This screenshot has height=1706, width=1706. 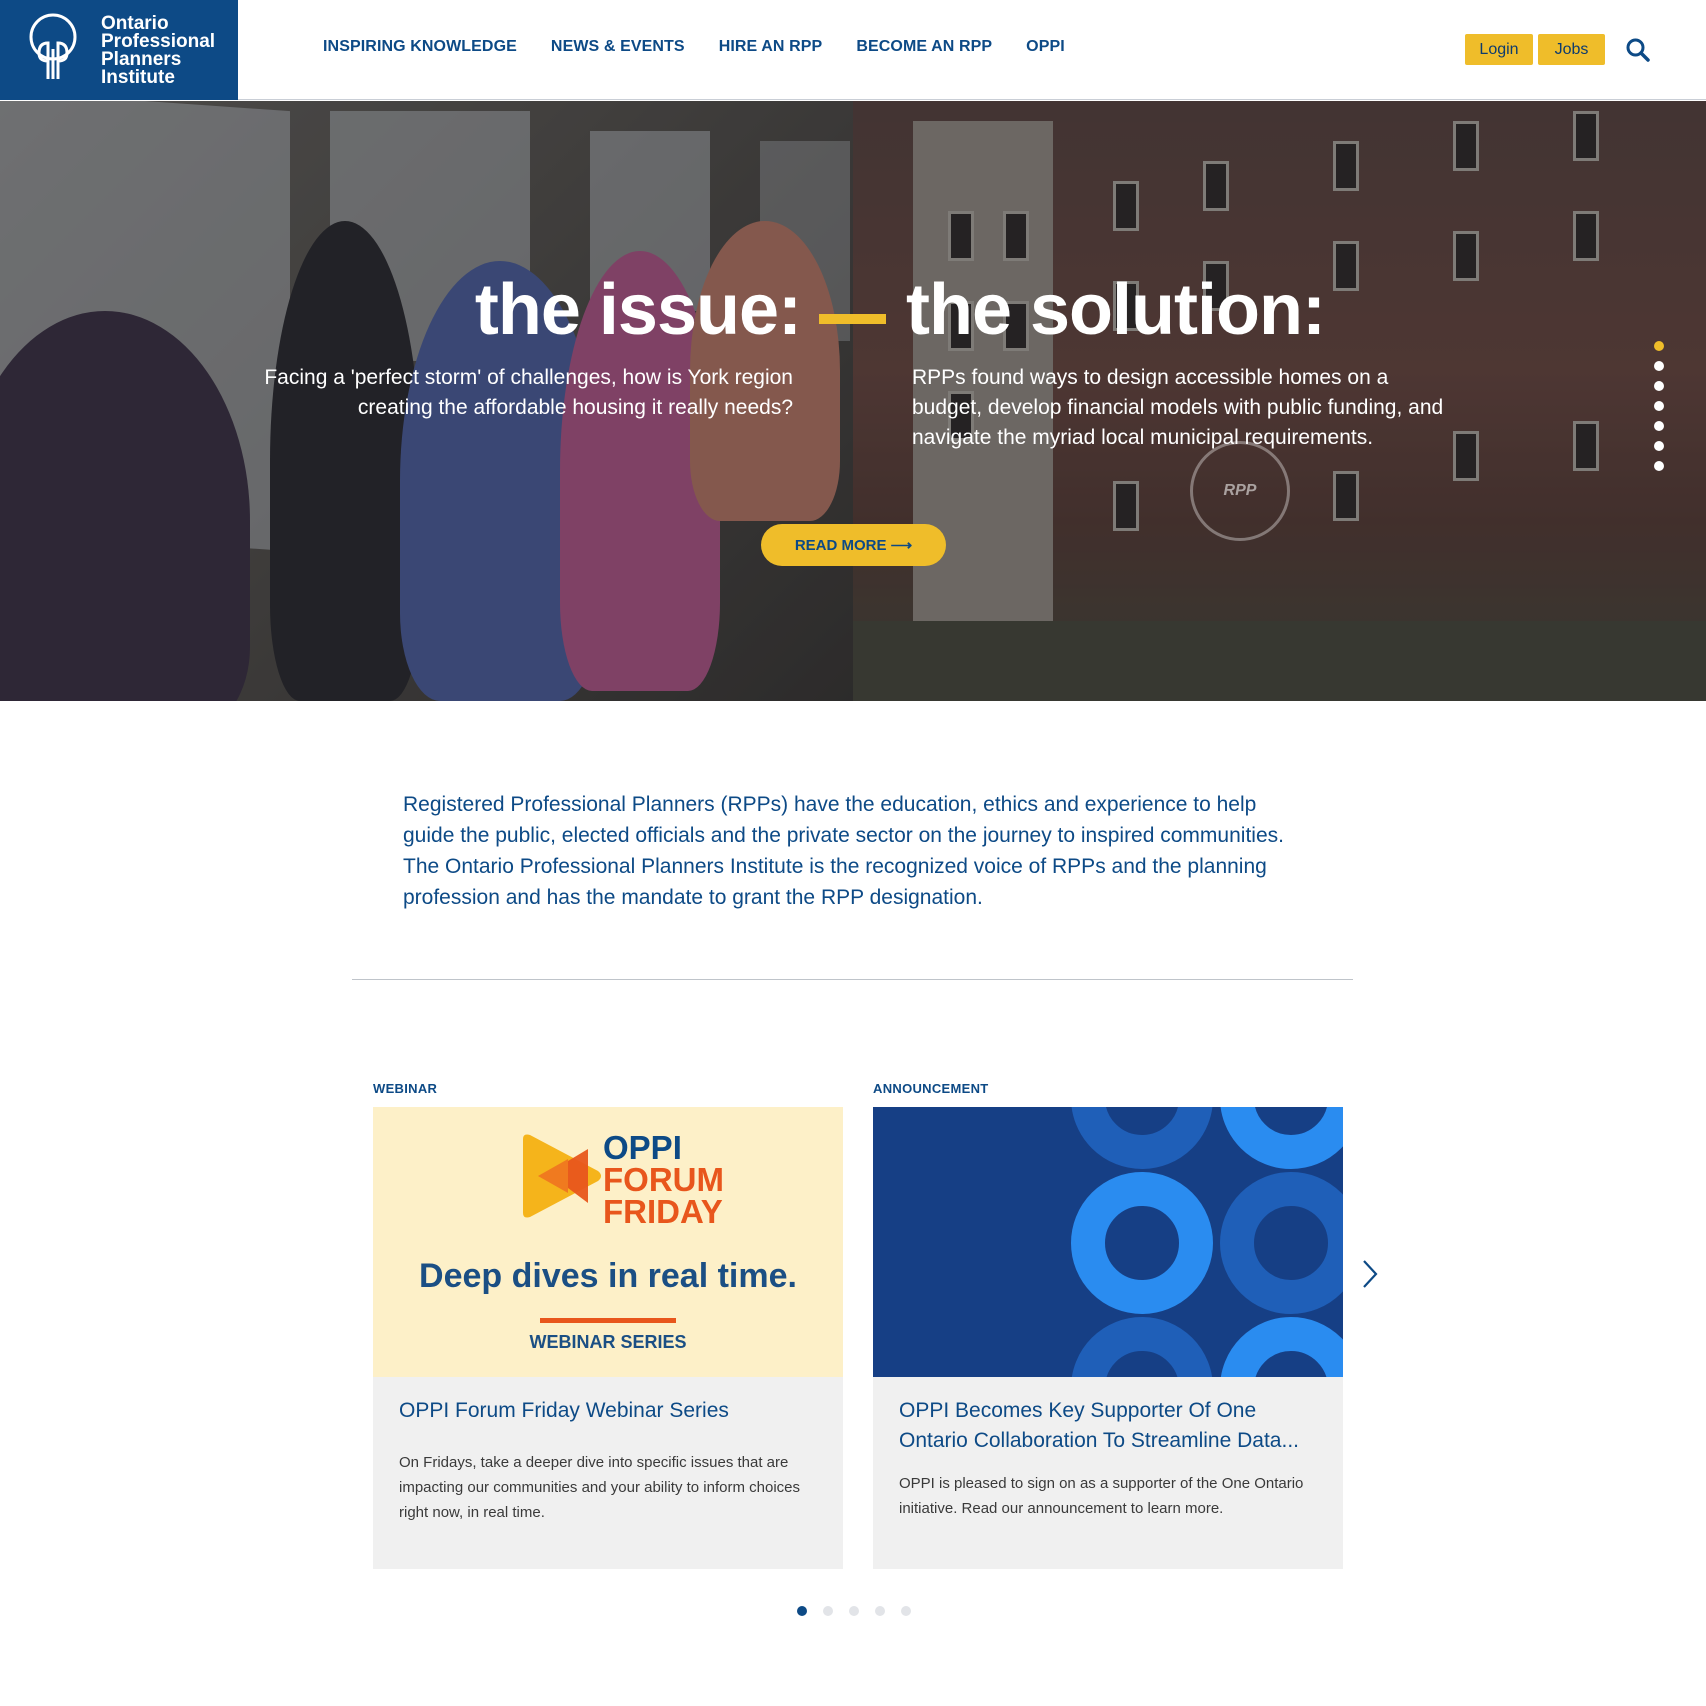 What do you see at coordinates (924, 47) in the screenshot?
I see `nav-become-an-rpp: BECOME AN RPP` at bounding box center [924, 47].